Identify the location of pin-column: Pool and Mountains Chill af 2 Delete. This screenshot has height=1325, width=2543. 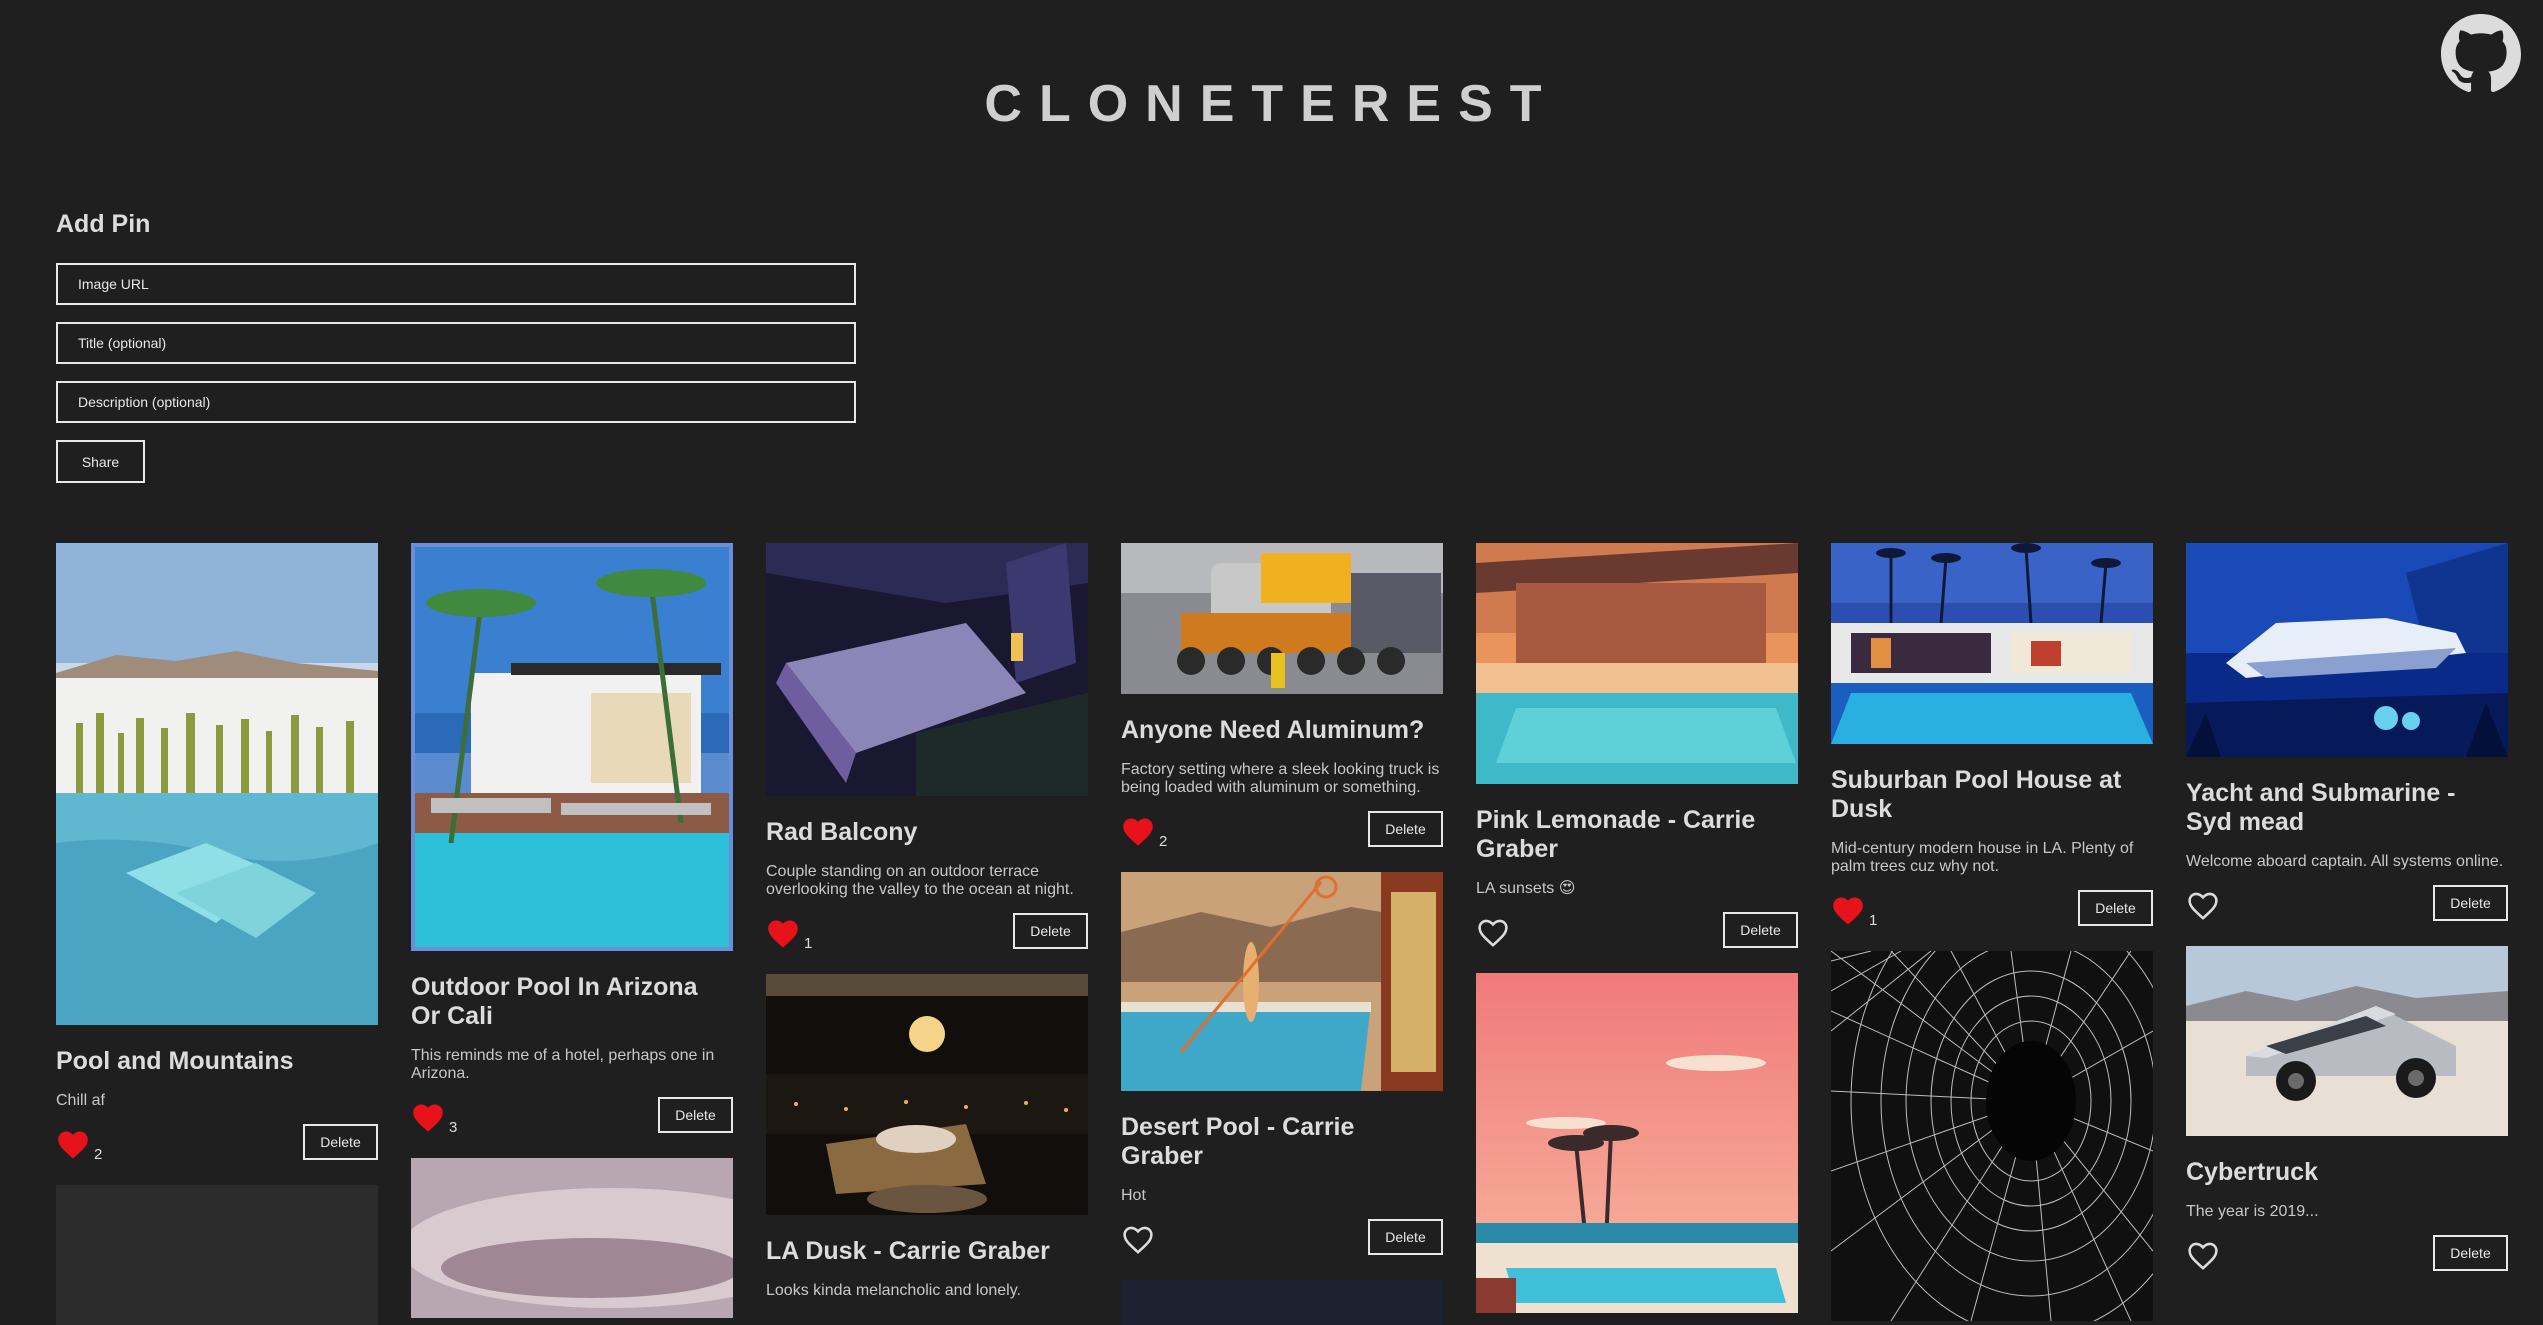
(217, 934).